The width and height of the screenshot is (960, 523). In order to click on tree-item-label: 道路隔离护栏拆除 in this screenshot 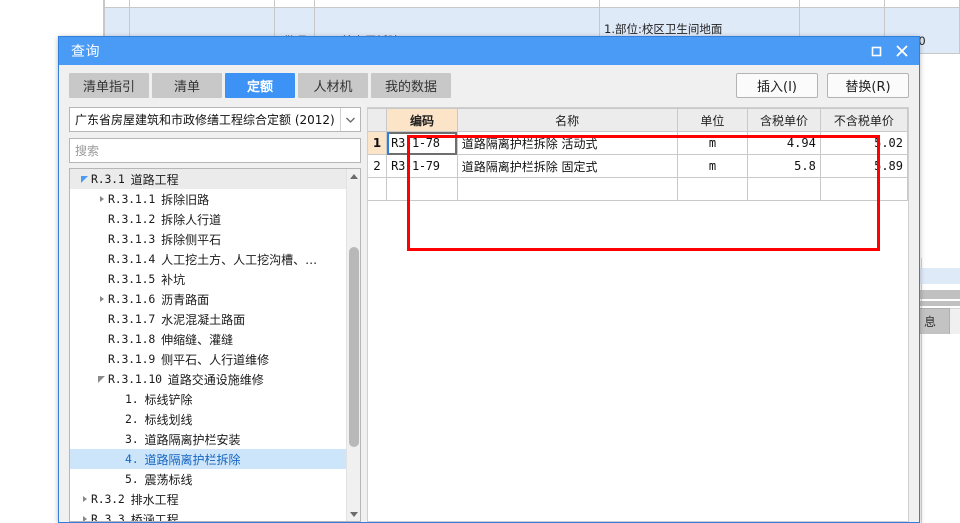, I will do `click(192, 459)`.